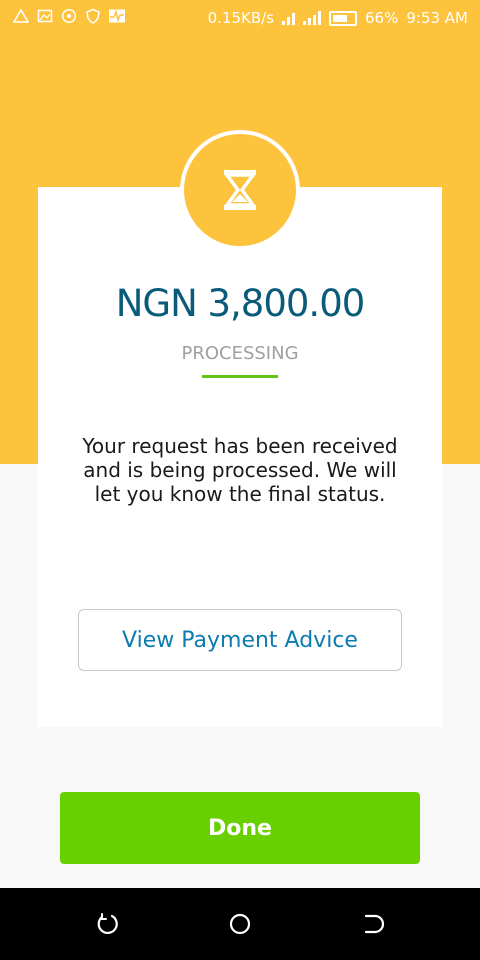 This screenshot has width=480, height=960. What do you see at coordinates (382, 18) in the screenshot?
I see `battery-percent: 66%` at bounding box center [382, 18].